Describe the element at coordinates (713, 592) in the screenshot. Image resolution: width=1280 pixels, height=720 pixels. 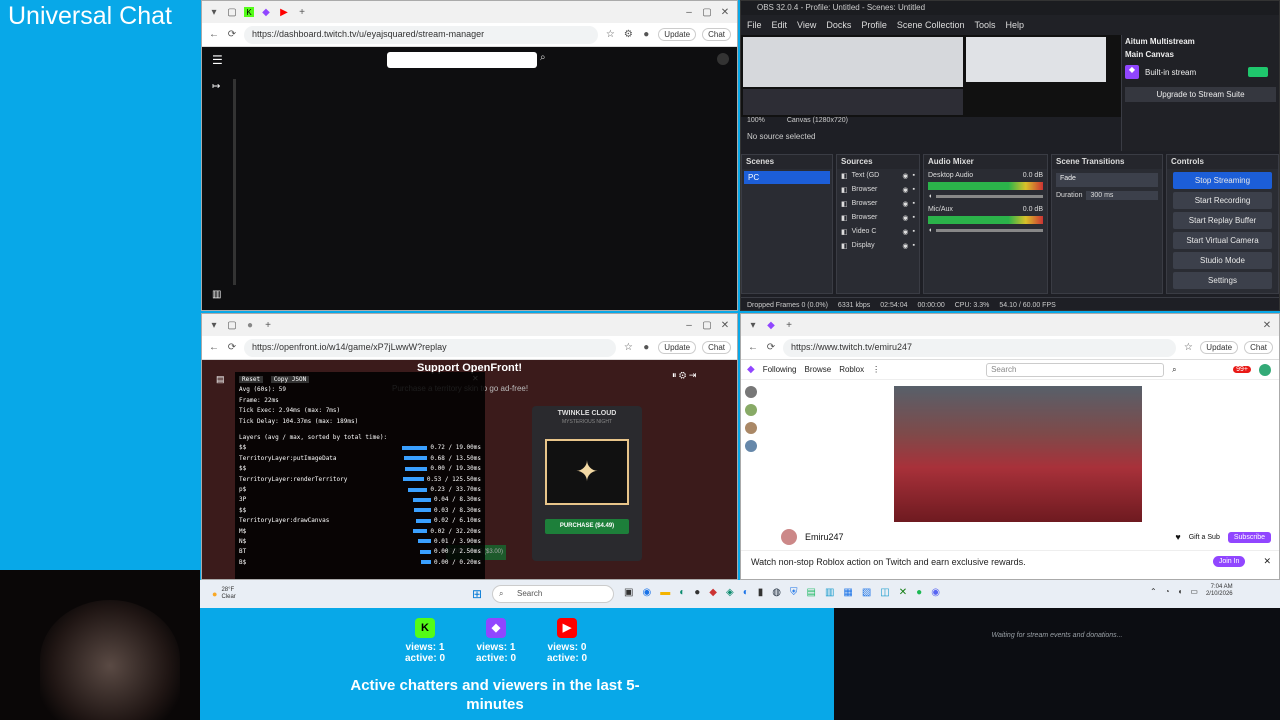
I see `app-icon: ◆` at that location.